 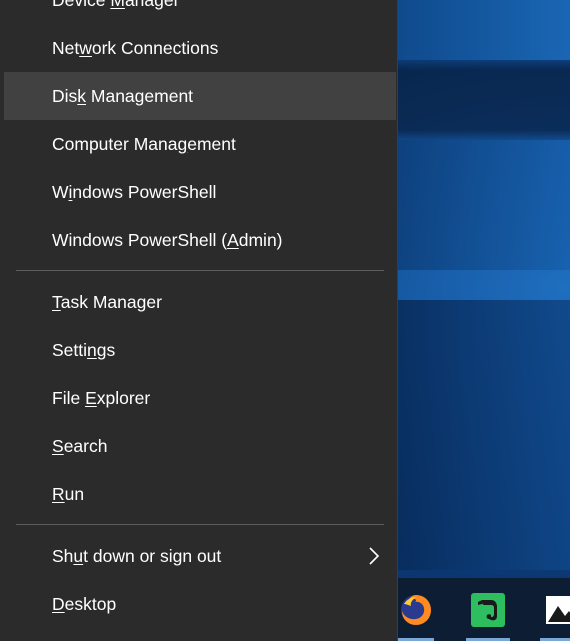 What do you see at coordinates (85, 446) in the screenshot?
I see `menu-item-label: earch` at bounding box center [85, 446].